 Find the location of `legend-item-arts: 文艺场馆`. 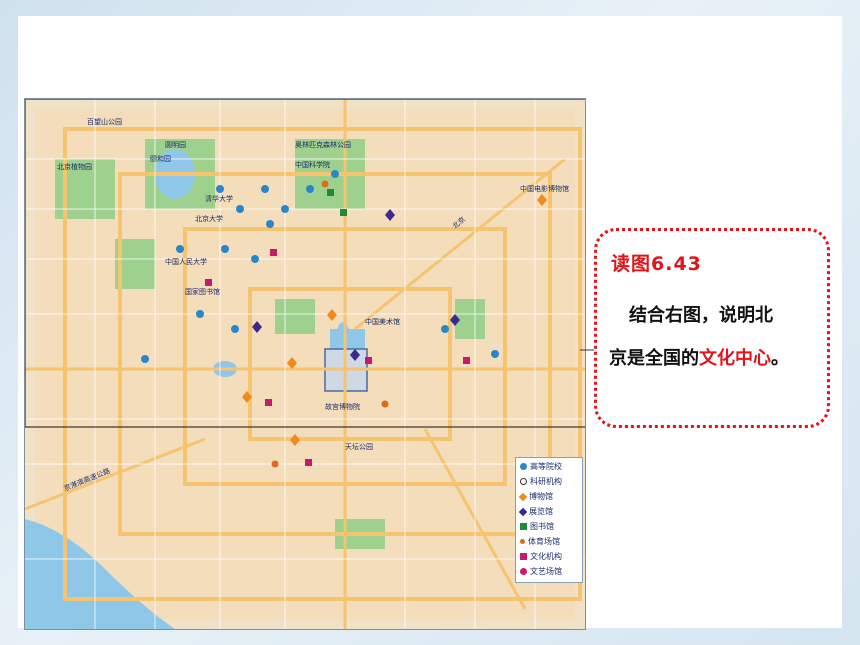

legend-item-arts: 文艺场馆 is located at coordinates (541, 571).